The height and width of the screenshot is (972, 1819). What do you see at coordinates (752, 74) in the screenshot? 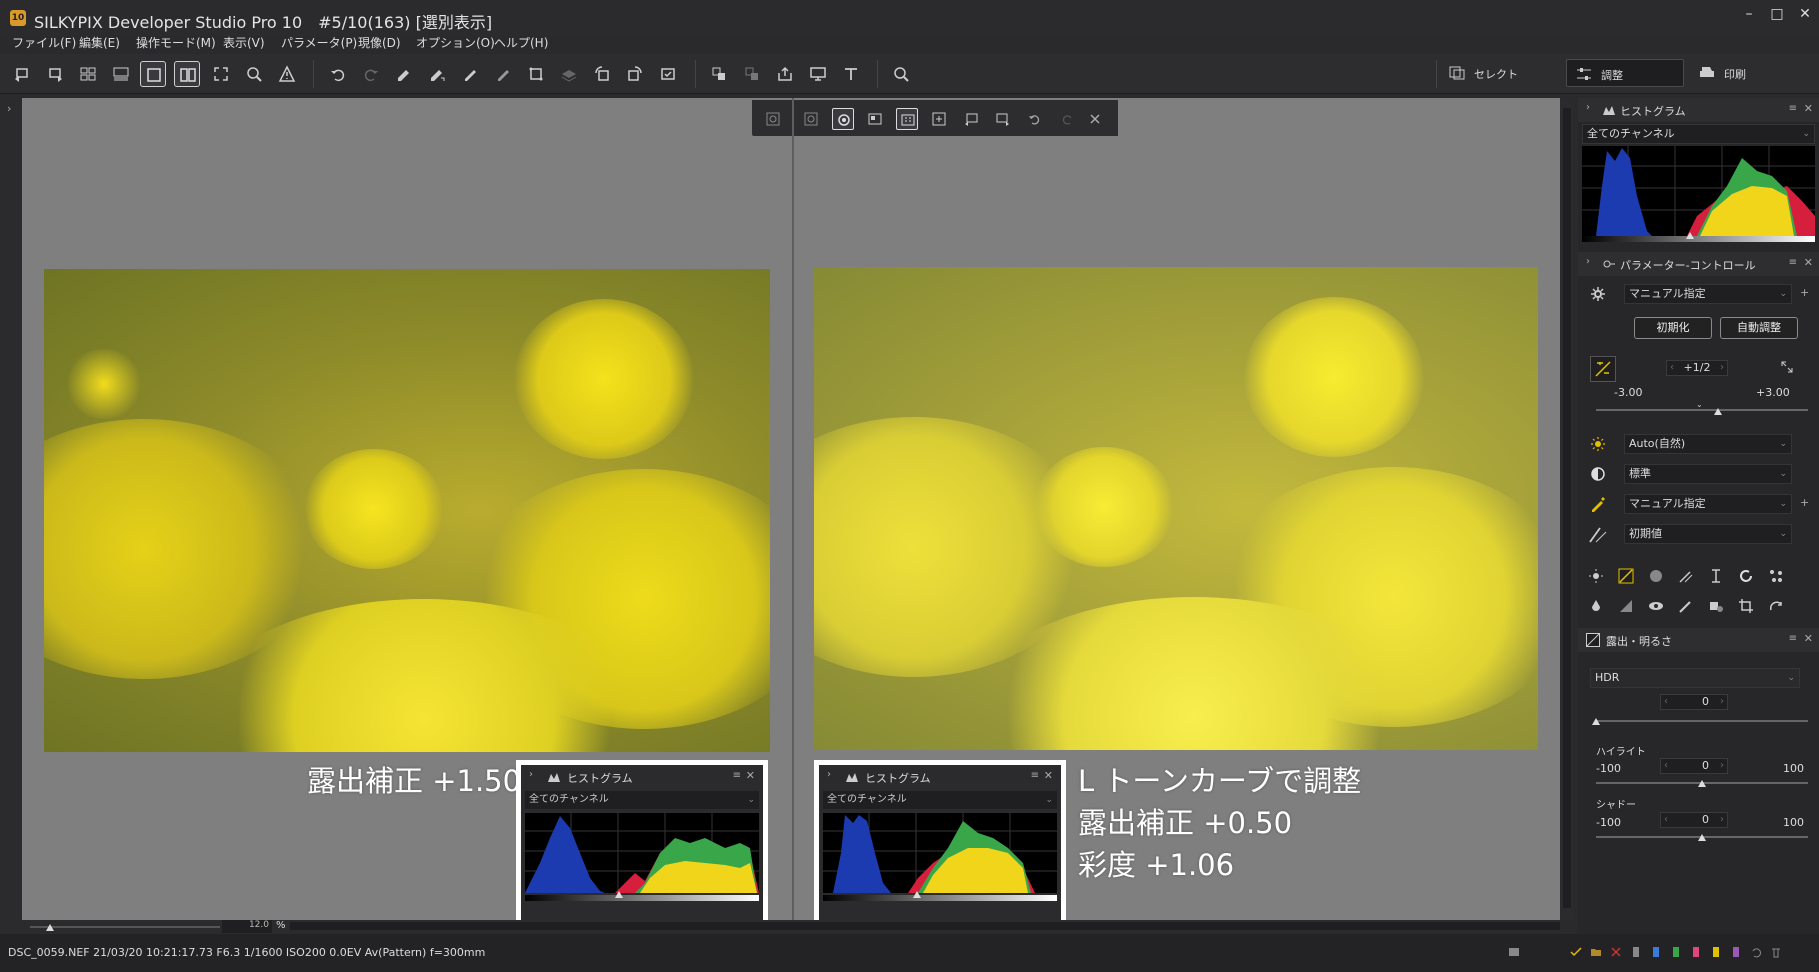
I see `paste-parameter-button` at bounding box center [752, 74].